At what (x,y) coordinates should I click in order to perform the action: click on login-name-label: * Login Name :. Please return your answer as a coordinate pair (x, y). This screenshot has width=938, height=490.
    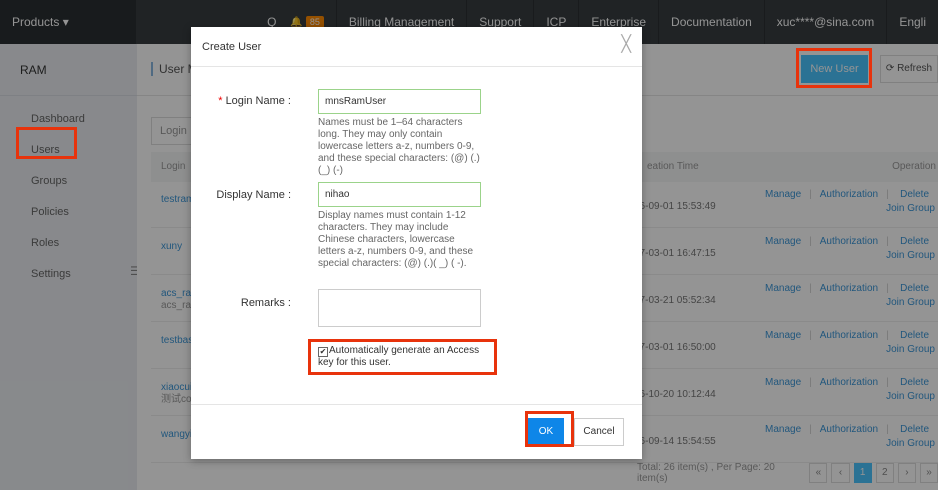
    Looking at the image, I should click on (241, 101).